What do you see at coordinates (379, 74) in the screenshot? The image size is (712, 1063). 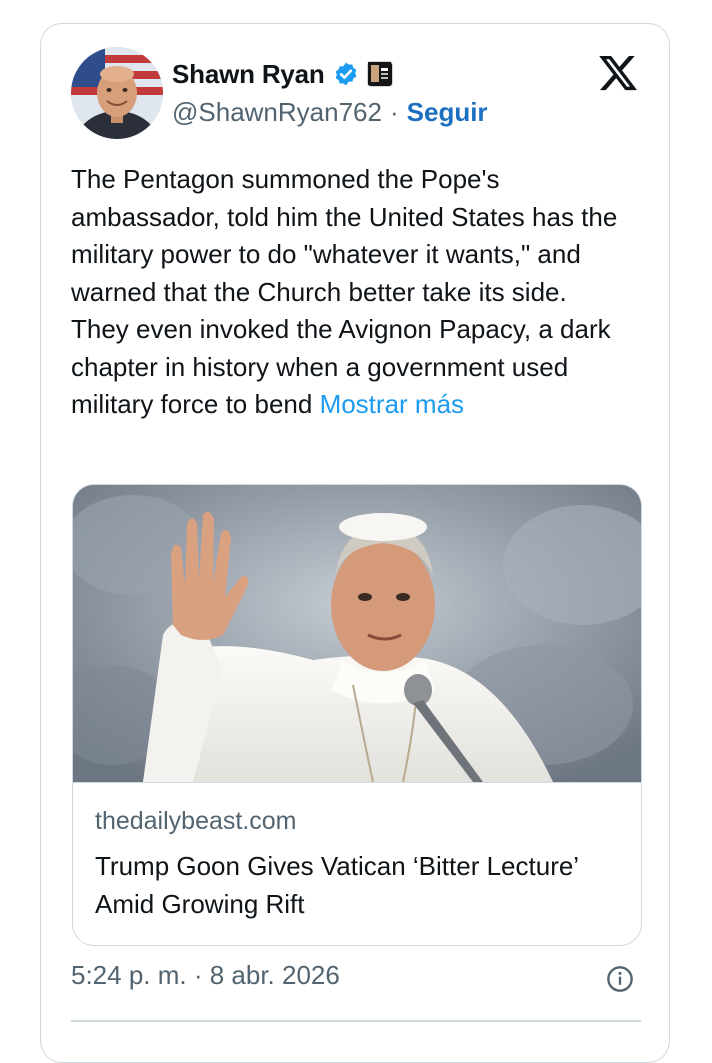 I see `affiliate-badge-icon` at bounding box center [379, 74].